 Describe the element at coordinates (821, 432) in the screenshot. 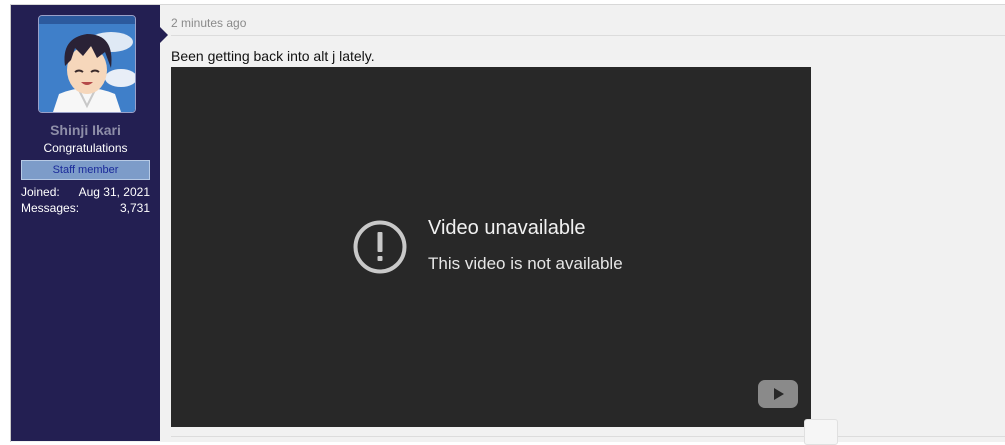

I see `expand-icon` at that location.